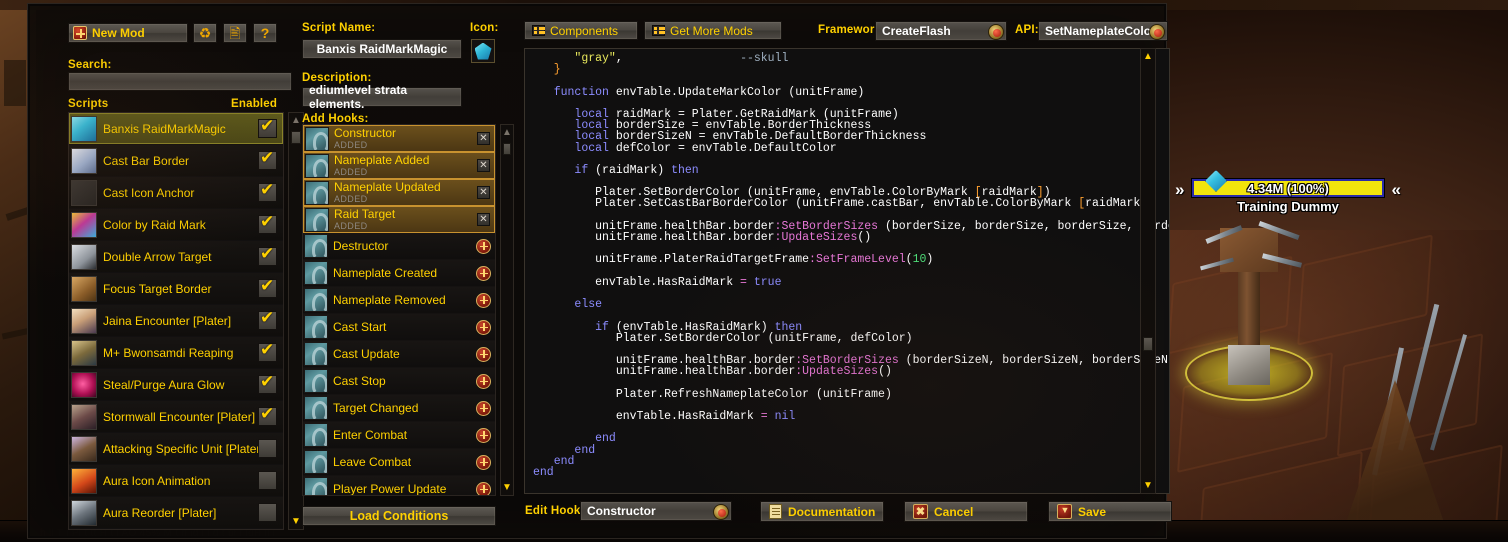 Image resolution: width=1508 pixels, height=542 pixels. I want to click on hook-list-item: Raid Target ADDED ✕, so click(399, 219).